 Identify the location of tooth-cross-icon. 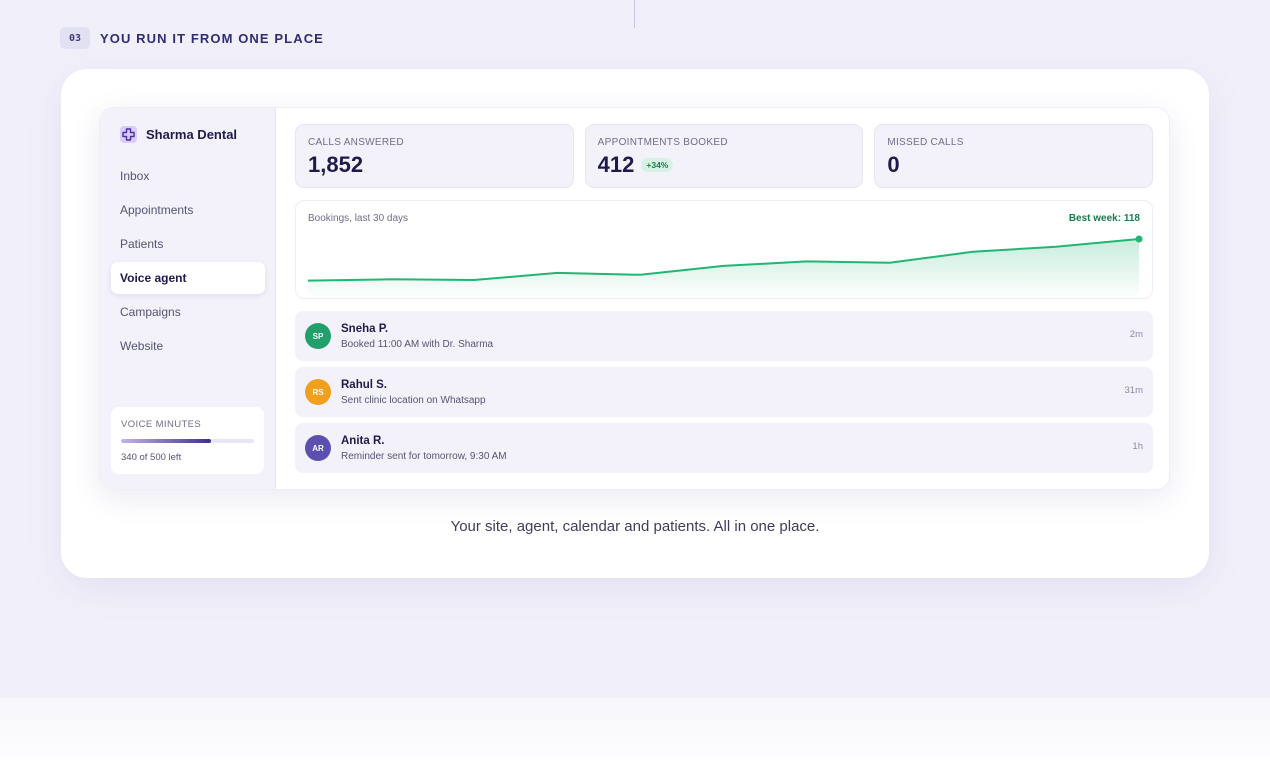
(128, 134).